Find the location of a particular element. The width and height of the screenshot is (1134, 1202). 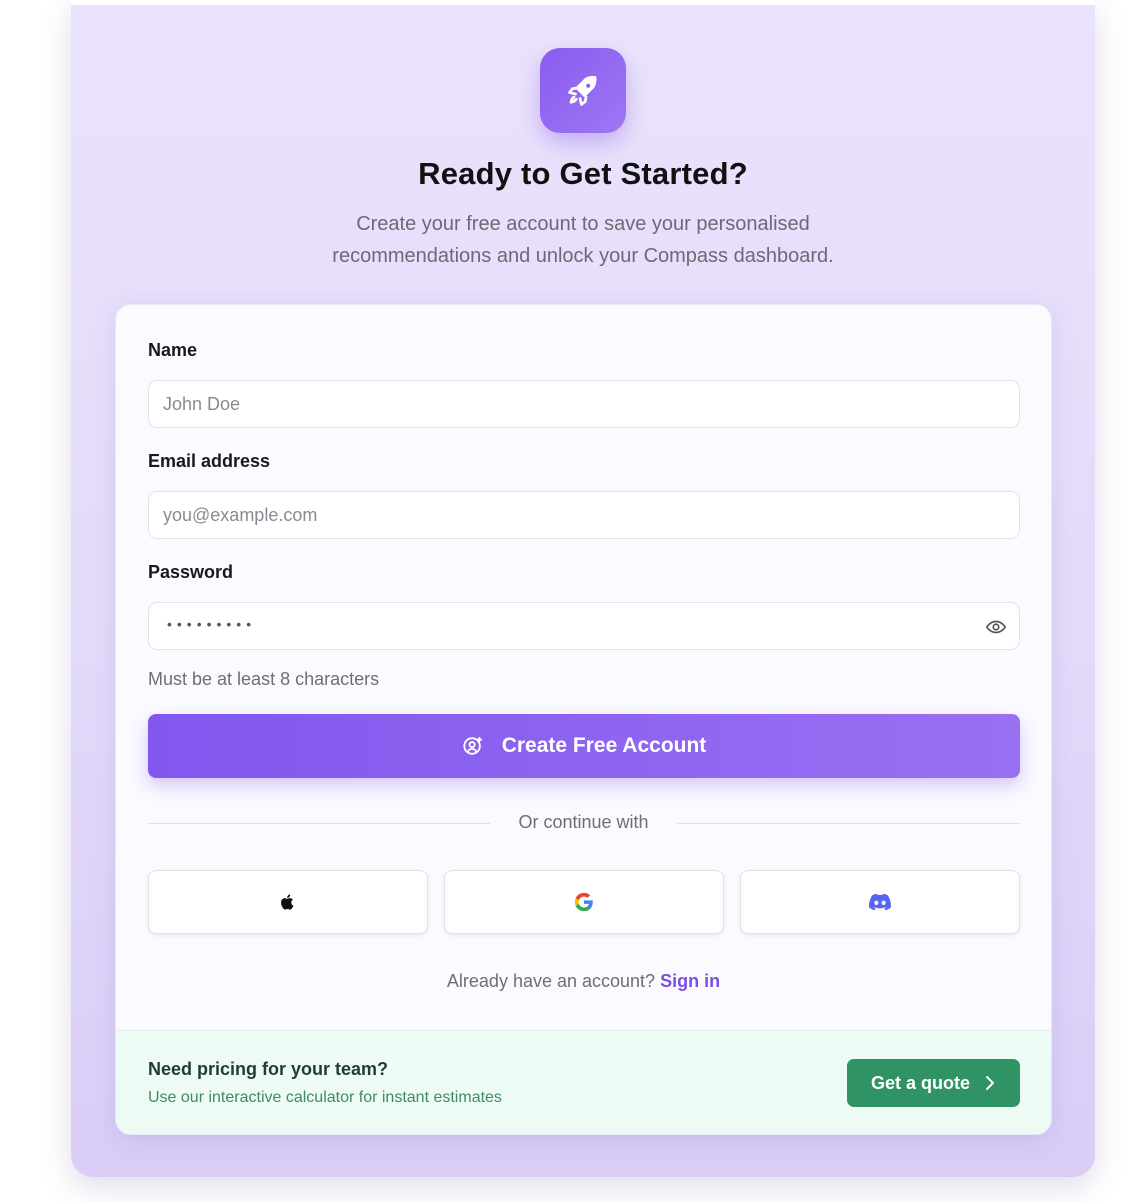

show-password-toggle is located at coordinates (996, 627).